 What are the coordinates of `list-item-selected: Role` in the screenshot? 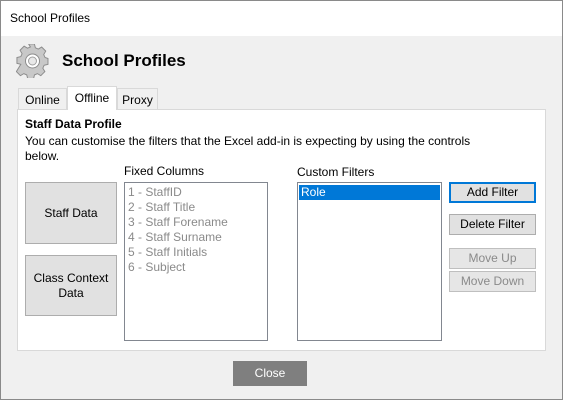 It's located at (369, 192).